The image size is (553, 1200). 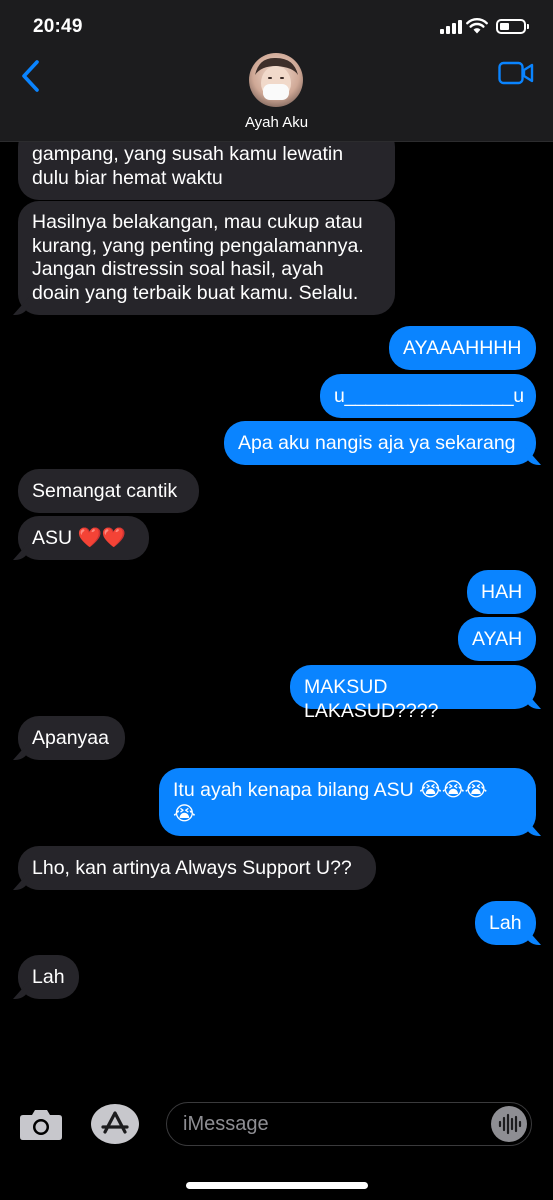 I want to click on home-indicator, so click(x=277, y=1185).